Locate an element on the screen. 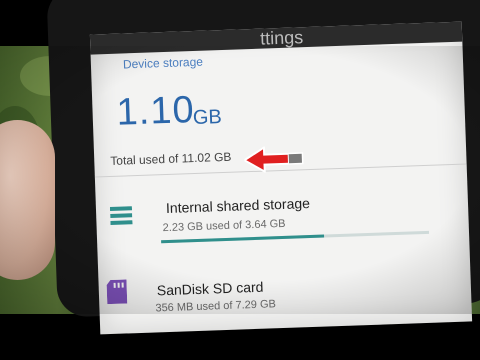 This screenshot has width=480, height=360. internal-storage-bar-fill is located at coordinates (243, 239).